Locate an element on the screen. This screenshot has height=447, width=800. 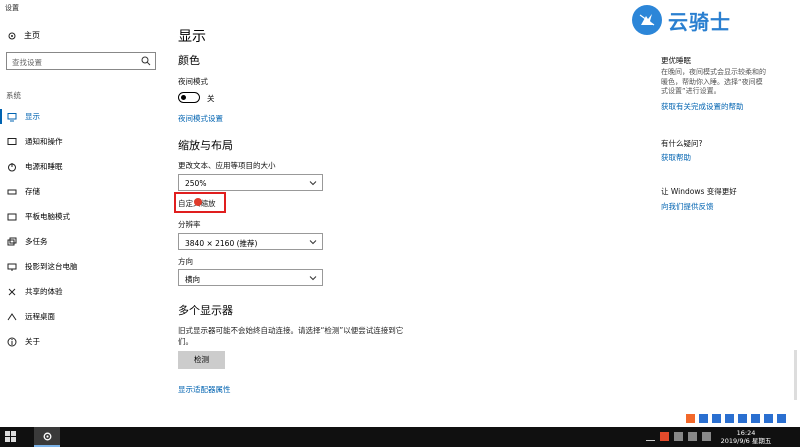
orientation-label: 方向 is located at coordinates (185, 261).